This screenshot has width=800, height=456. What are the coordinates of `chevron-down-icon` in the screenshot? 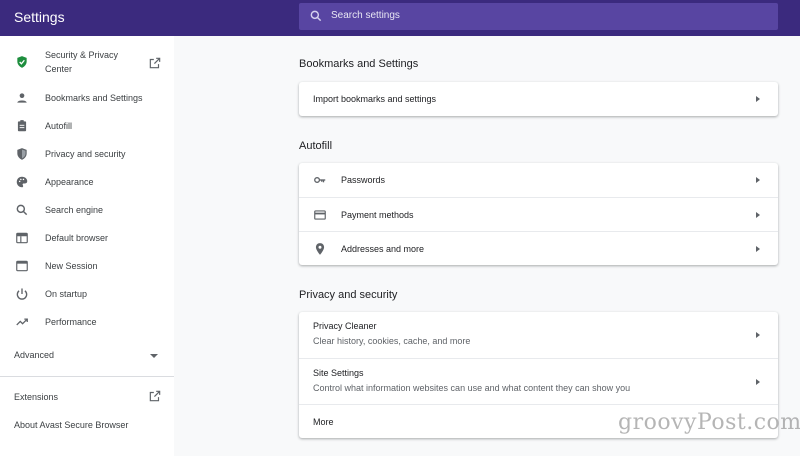 It's located at (154, 356).